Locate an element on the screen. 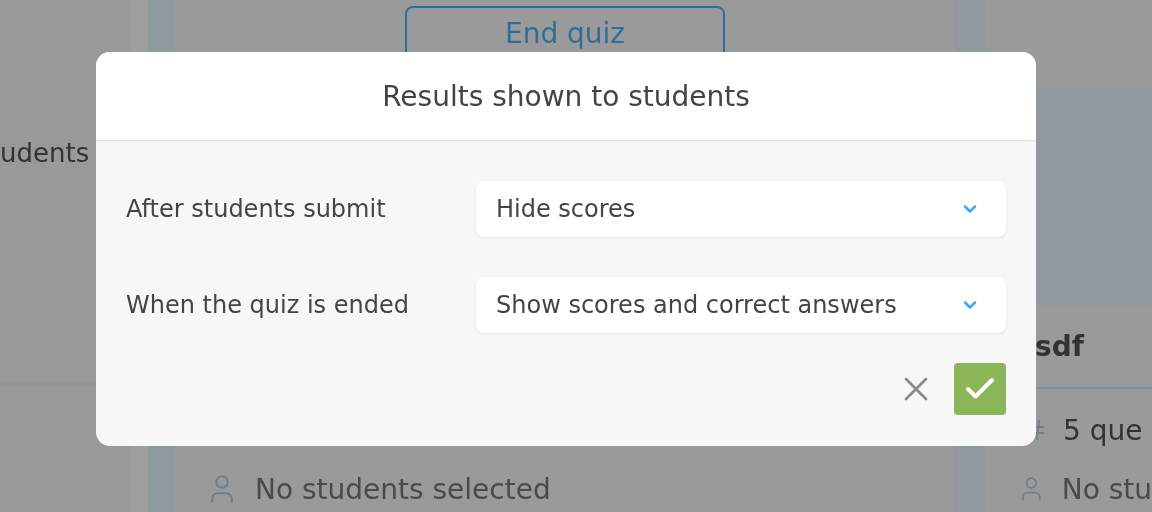  setting-label: After students submit is located at coordinates (256, 209).